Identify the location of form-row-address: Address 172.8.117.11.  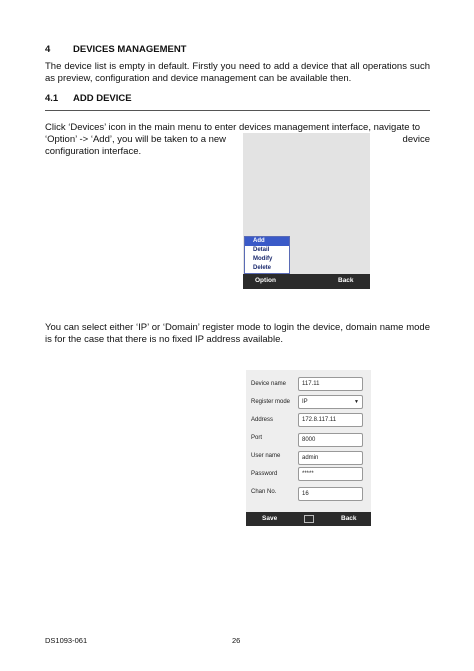
(308, 421).